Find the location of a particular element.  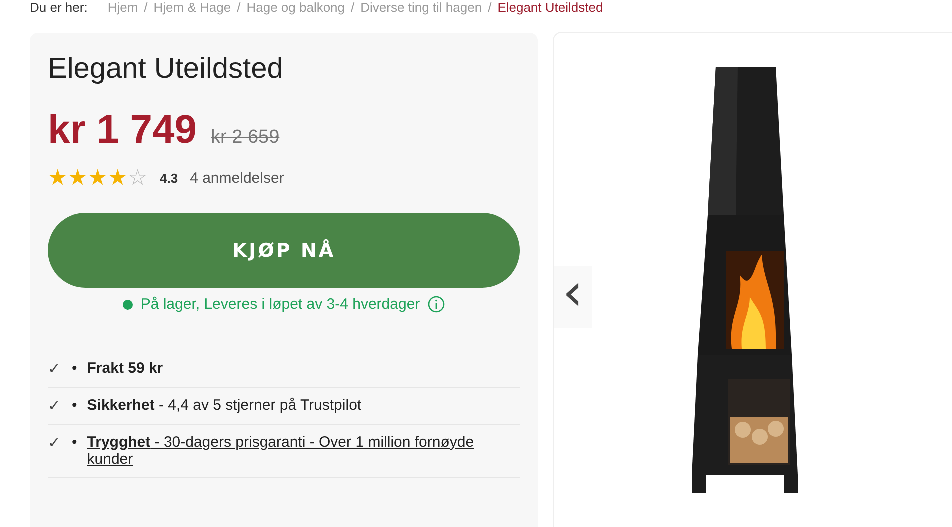

breadcrumb-label: Du er her: is located at coordinates (59, 7).